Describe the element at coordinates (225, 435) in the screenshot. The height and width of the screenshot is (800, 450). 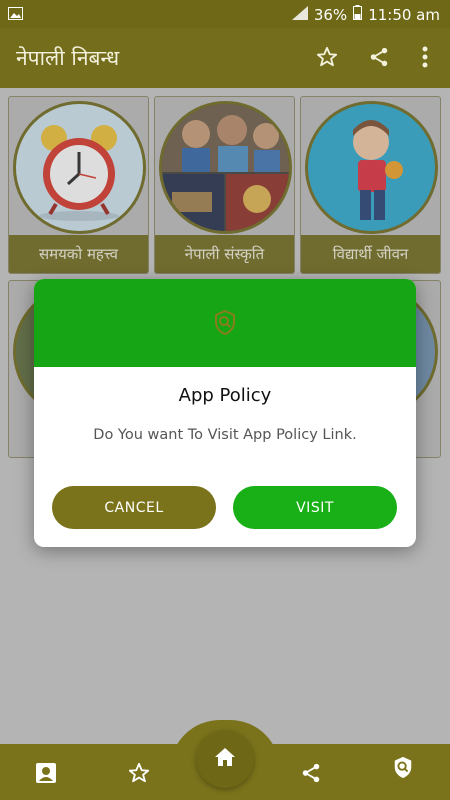
I see `dialog-message: Do You want To Visit App Policy Link.` at that location.